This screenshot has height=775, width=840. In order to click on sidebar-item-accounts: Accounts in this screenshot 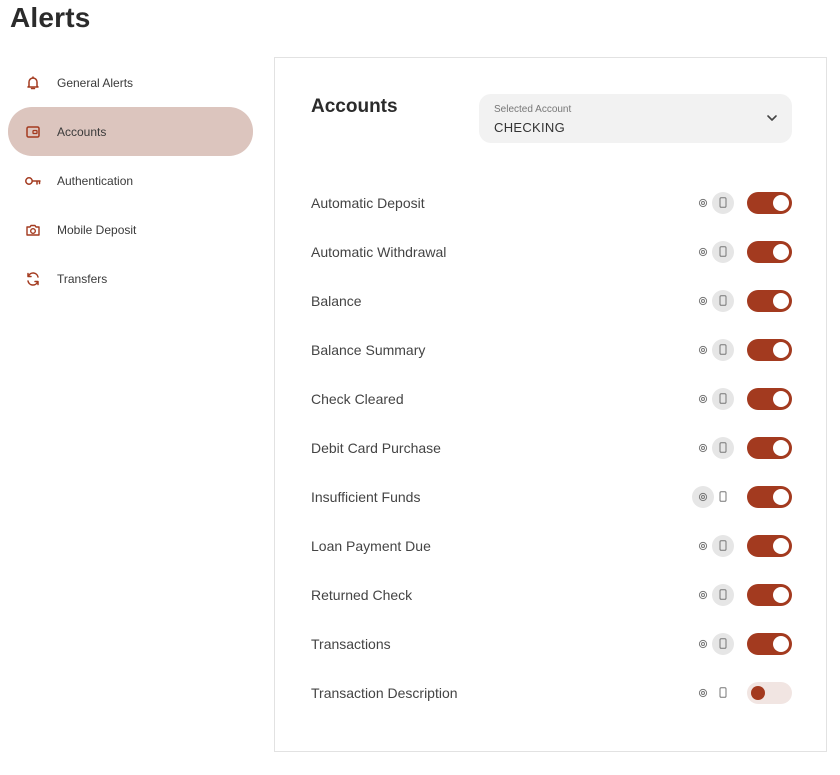, I will do `click(130, 131)`.